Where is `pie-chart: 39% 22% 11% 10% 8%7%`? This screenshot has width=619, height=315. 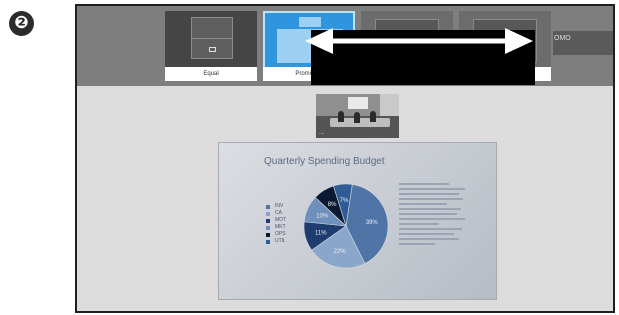 pie-chart: 39% 22% 11% 10% 8%7% is located at coordinates (346, 226).